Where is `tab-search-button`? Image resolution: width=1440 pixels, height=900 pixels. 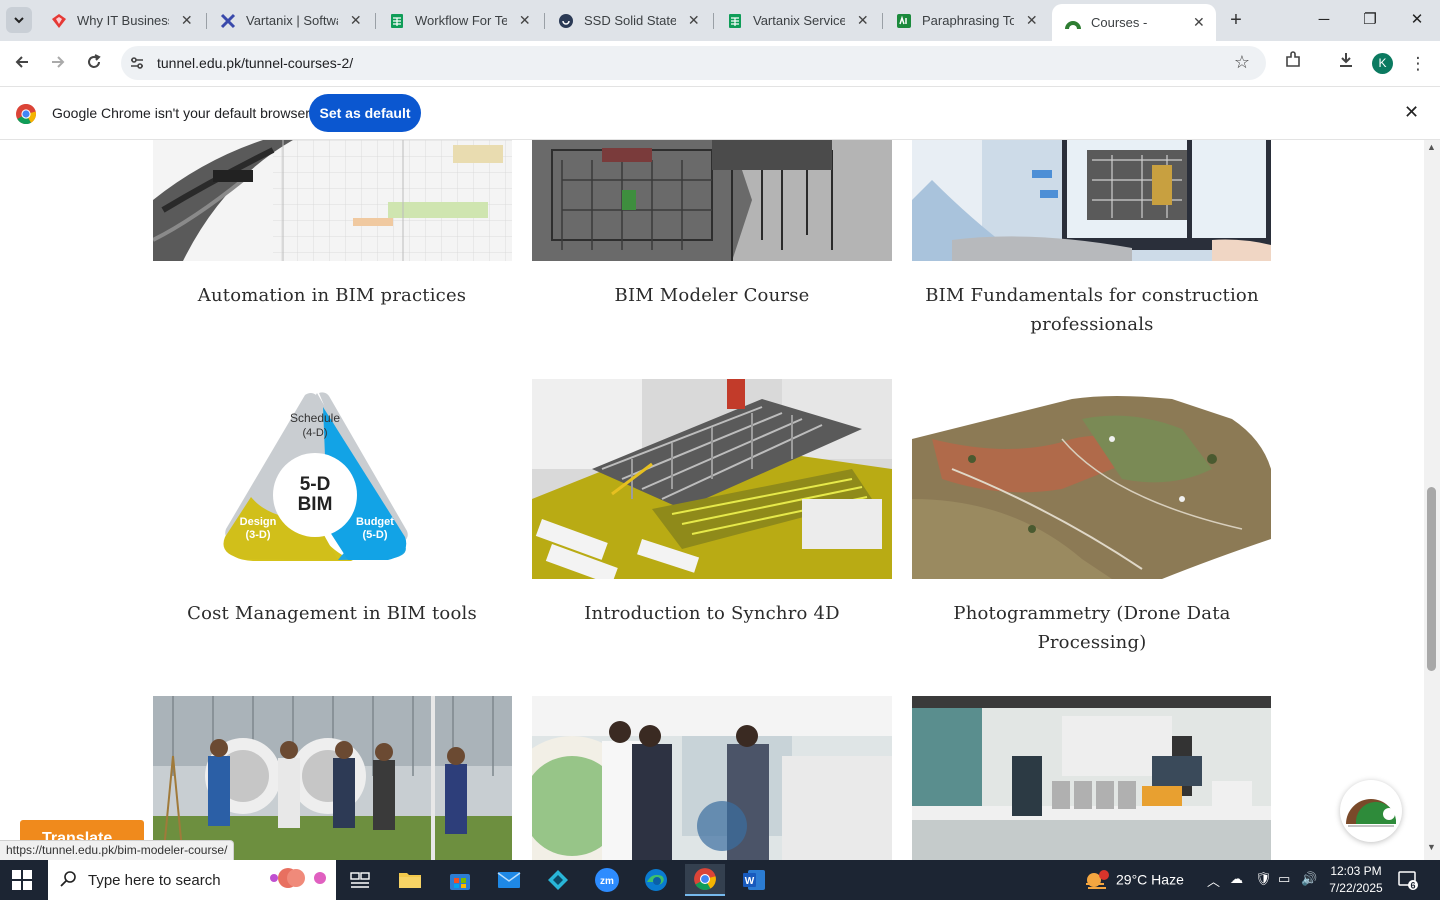 tab-search-button is located at coordinates (19, 20).